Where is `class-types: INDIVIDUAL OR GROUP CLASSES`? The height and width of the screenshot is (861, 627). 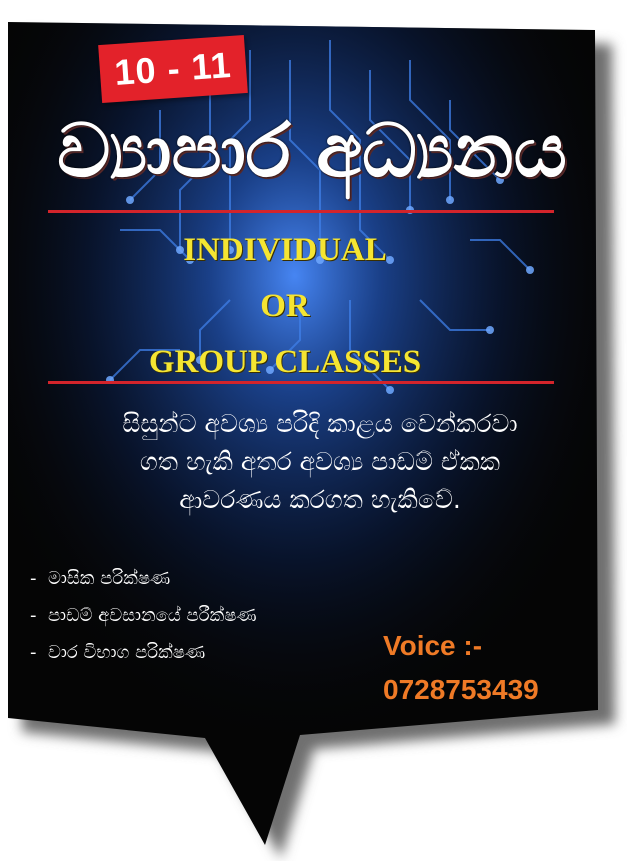 class-types: INDIVIDUAL OR GROUP CLASSES is located at coordinates (285, 306).